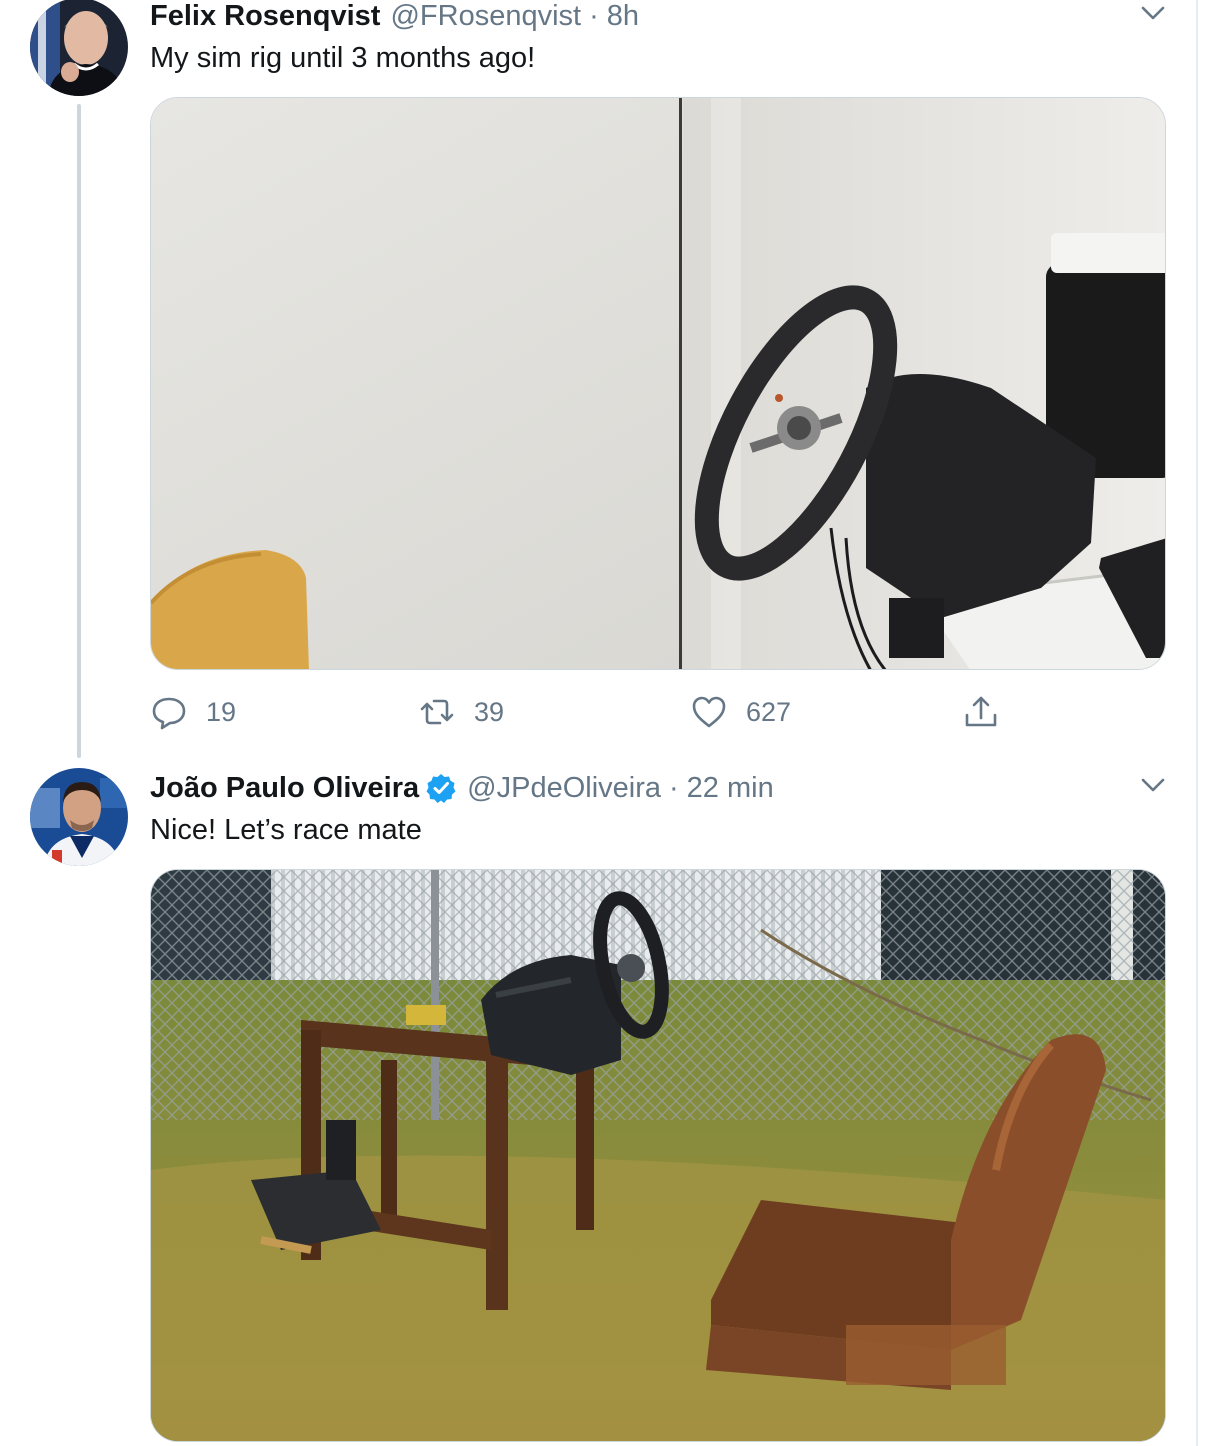 This screenshot has width=1206, height=1446. What do you see at coordinates (193, 712) in the screenshot?
I see `reply-button: 19` at bounding box center [193, 712].